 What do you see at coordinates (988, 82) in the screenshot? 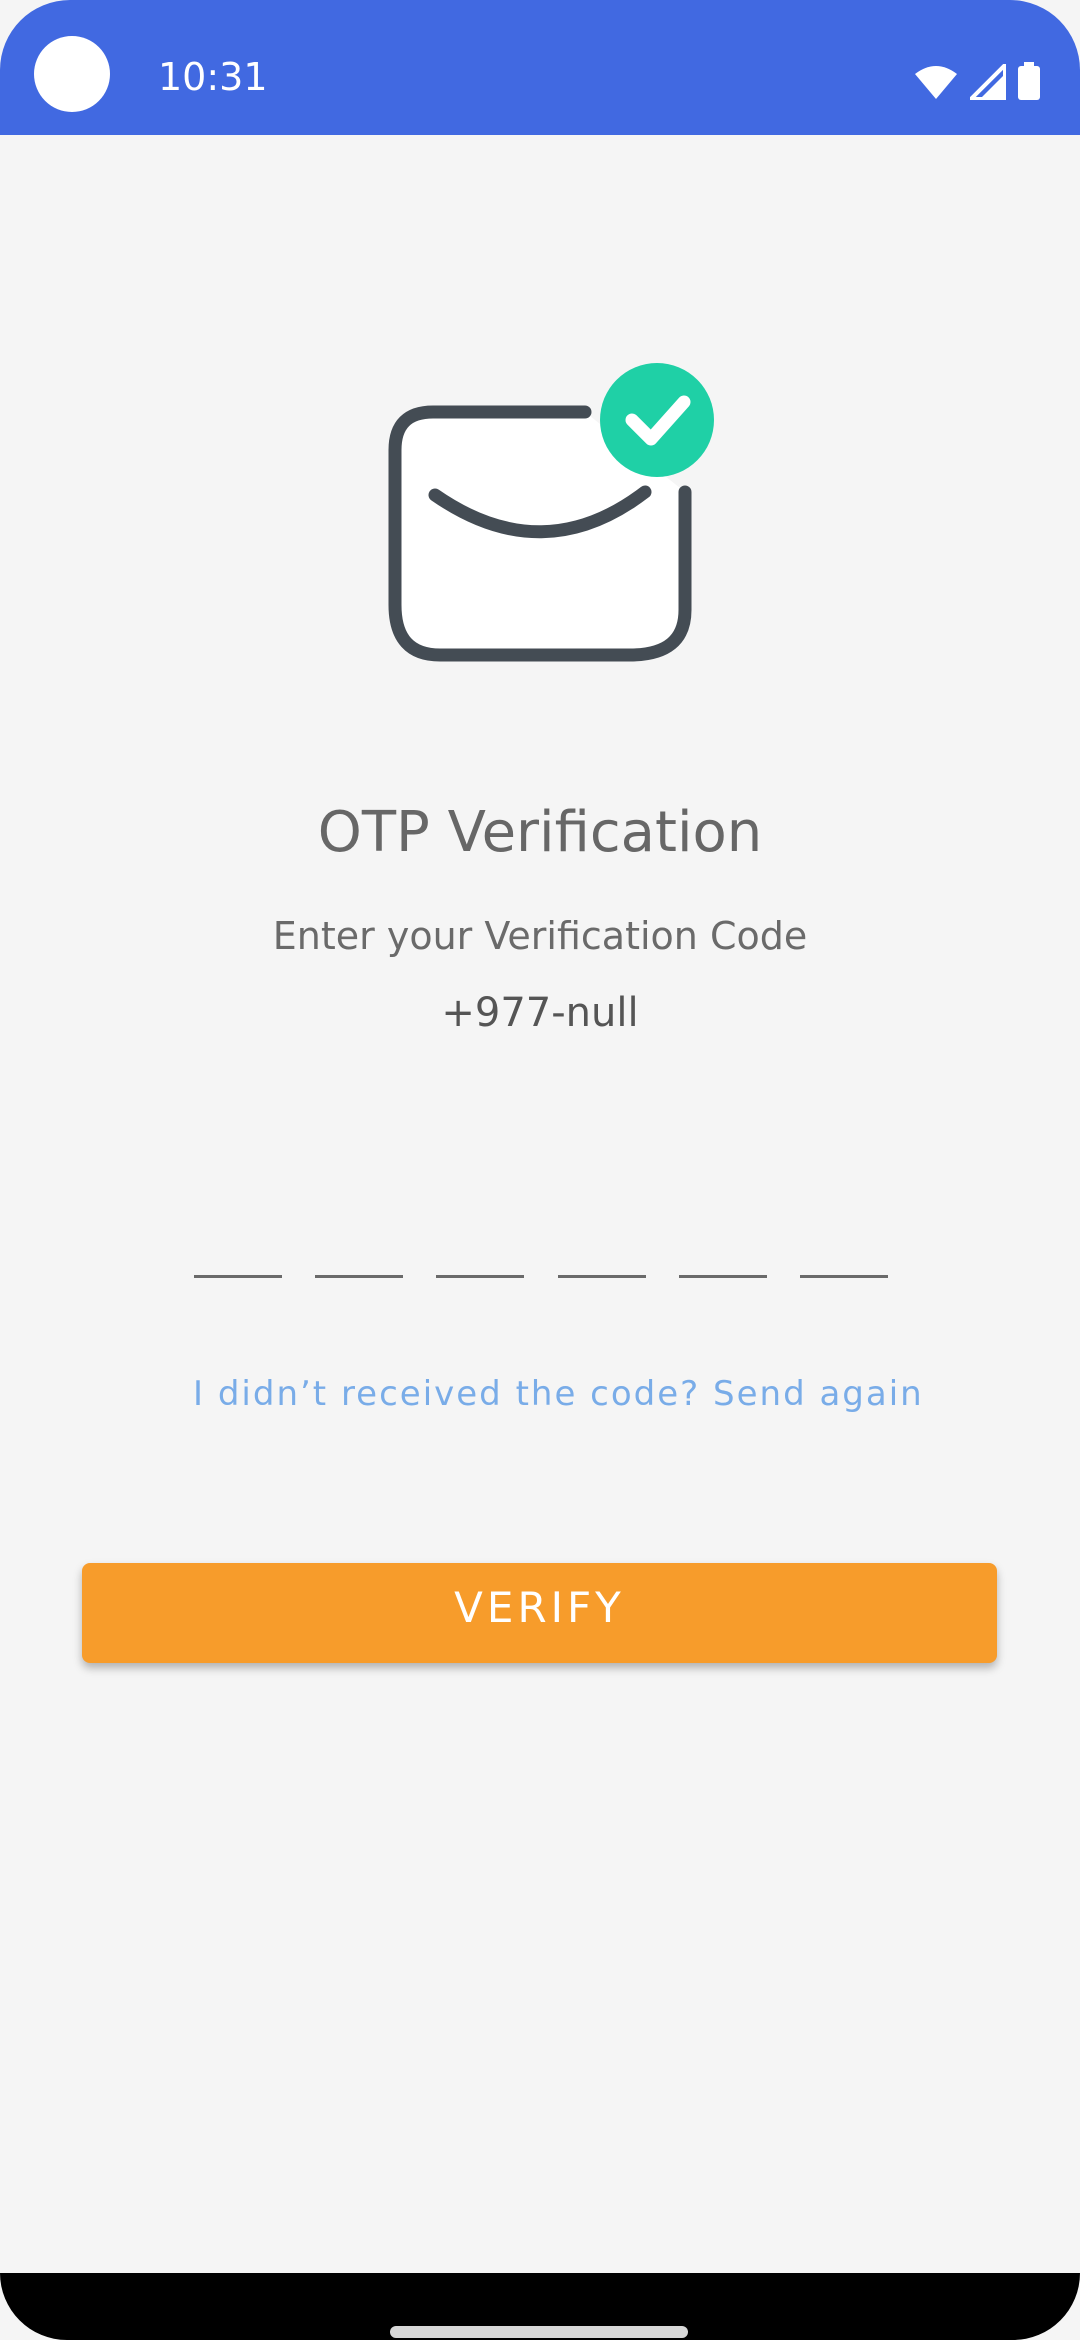
I see `signal-icon` at bounding box center [988, 82].